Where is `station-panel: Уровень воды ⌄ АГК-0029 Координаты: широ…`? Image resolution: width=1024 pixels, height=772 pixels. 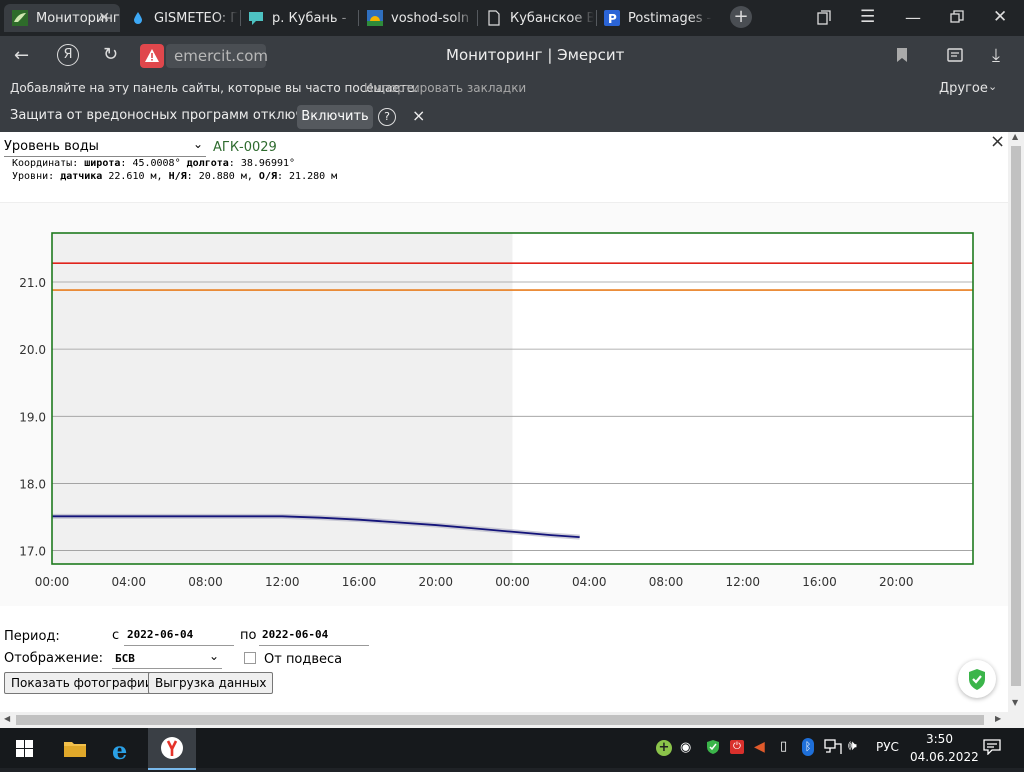
station-panel: Уровень воды ⌄ АГК-0029 Координаты: широ… is located at coordinates (504, 166).